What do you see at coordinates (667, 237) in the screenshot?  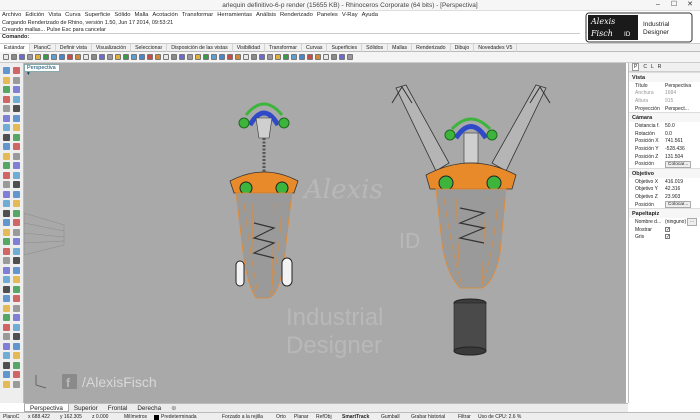 I see `wallpaper-gray-checkbox: ✓` at bounding box center [667, 237].